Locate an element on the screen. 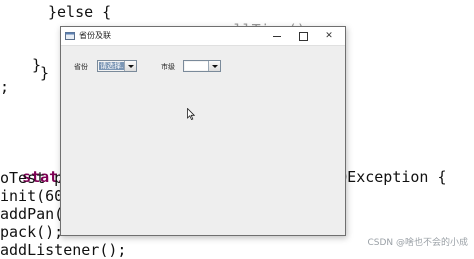 The height and width of the screenshot is (259, 474). code-line-brace: } is located at coordinates (45, 73).